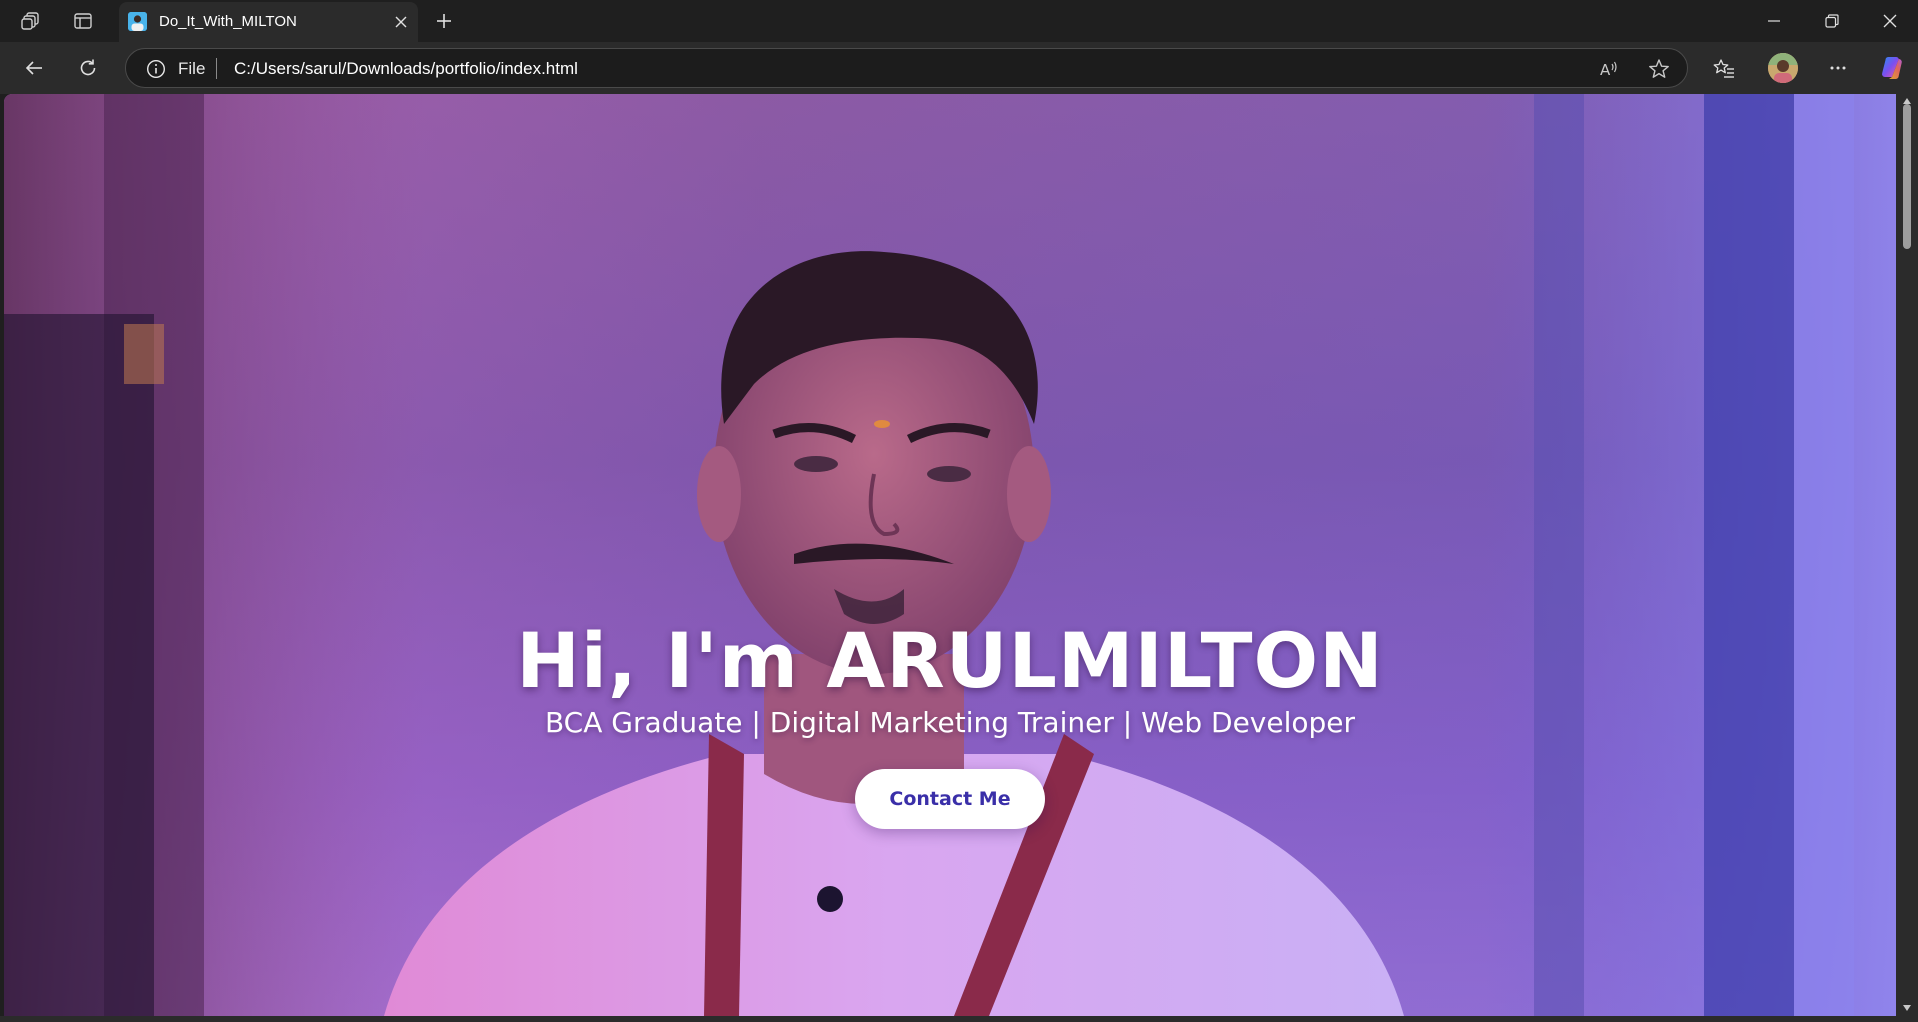  Describe the element at coordinates (137, 21) in the screenshot. I see `tab-favicon` at that location.